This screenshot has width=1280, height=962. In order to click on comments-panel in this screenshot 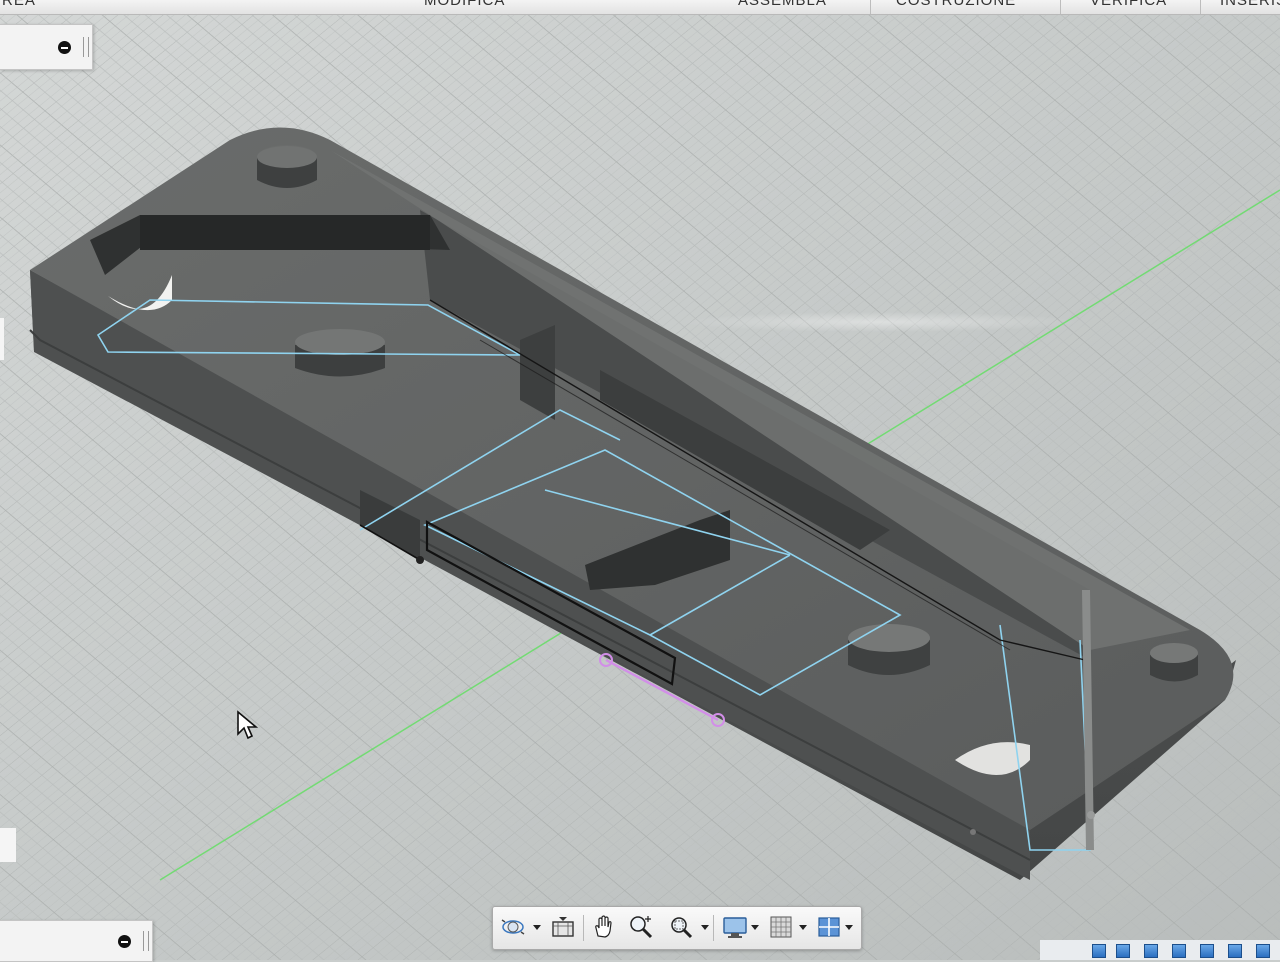, I will do `click(76, 941)`.